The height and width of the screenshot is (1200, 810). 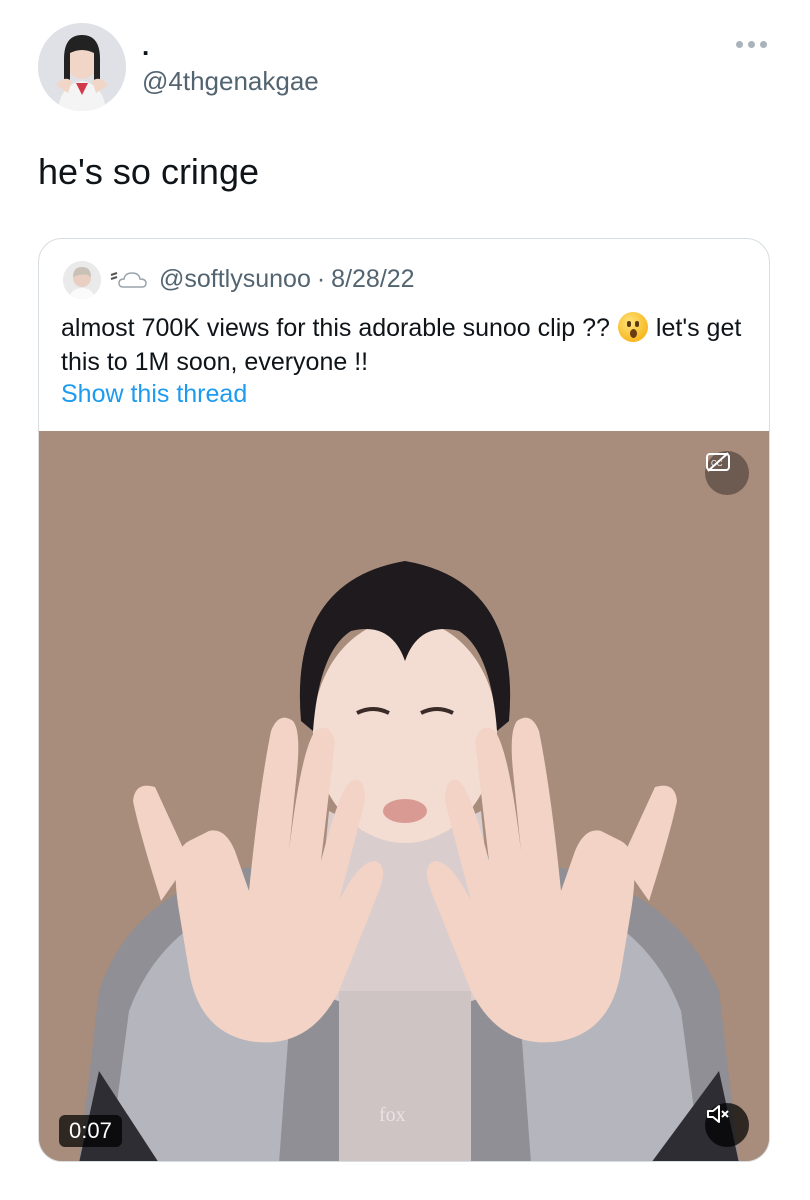 I want to click on author-avatar-image, so click(x=82, y=67).